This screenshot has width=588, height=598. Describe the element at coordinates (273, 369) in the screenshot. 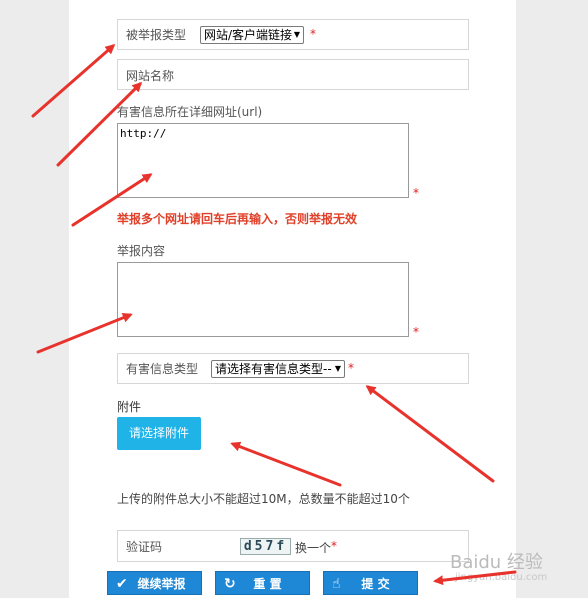

I see `harmful-type-value: 请选择有害信息类型--` at that location.